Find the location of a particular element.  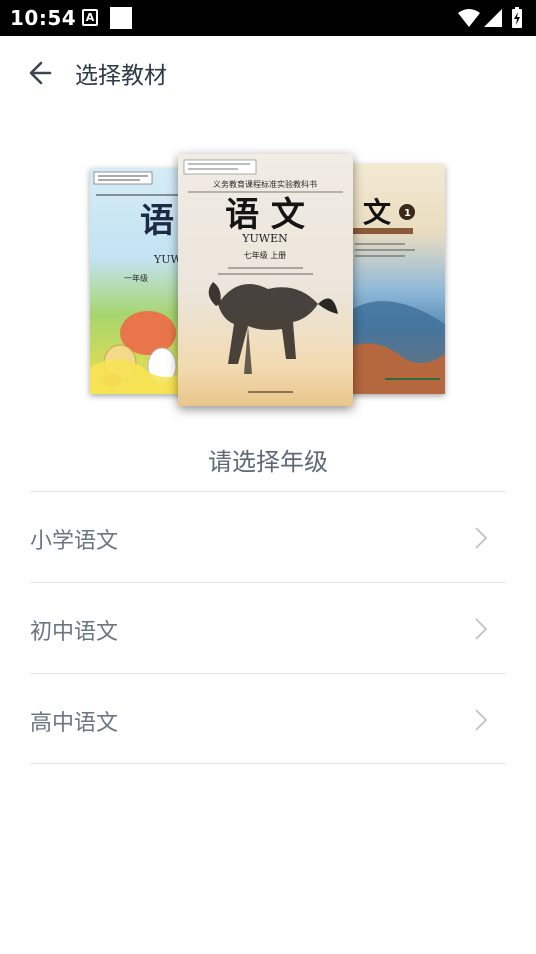

status-time: 10:54 is located at coordinates (43, 18).